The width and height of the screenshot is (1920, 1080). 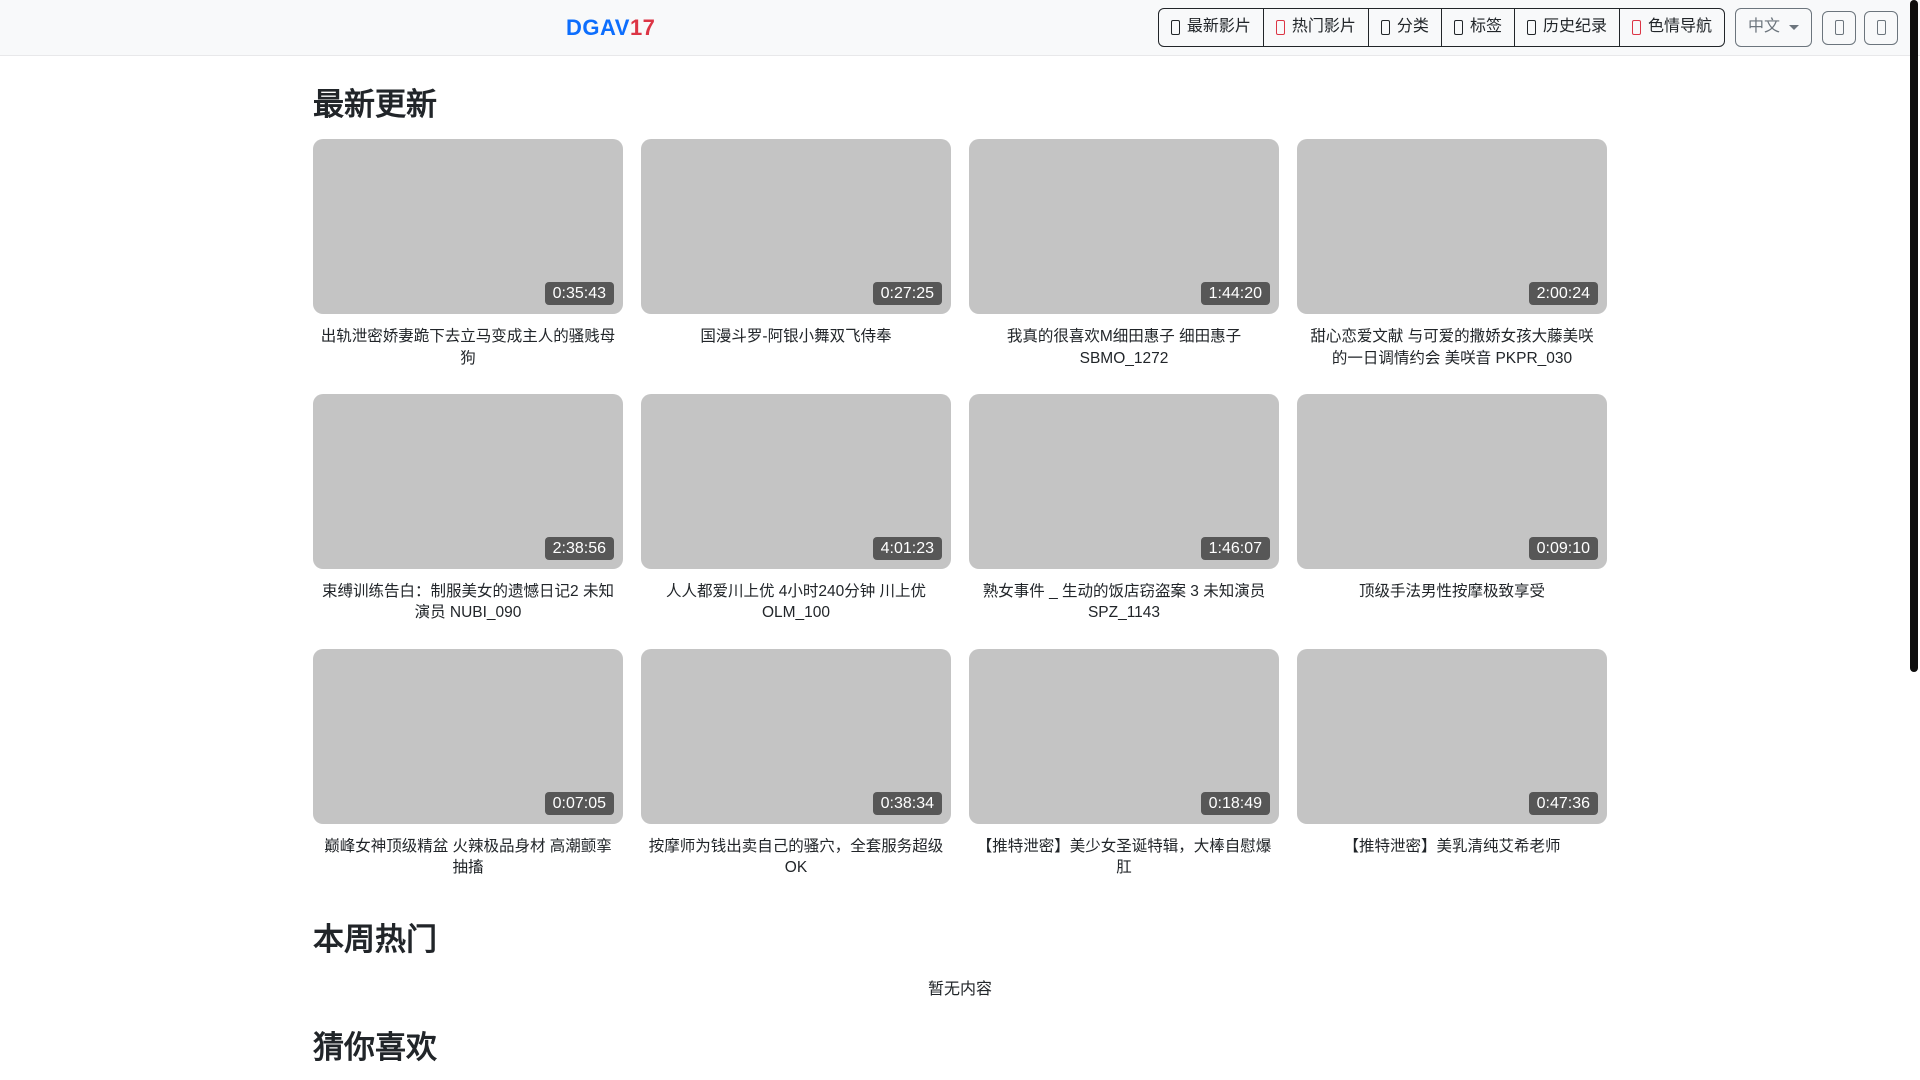 What do you see at coordinates (579, 803) in the screenshot?
I see `duration-badge: 0:07:05` at bounding box center [579, 803].